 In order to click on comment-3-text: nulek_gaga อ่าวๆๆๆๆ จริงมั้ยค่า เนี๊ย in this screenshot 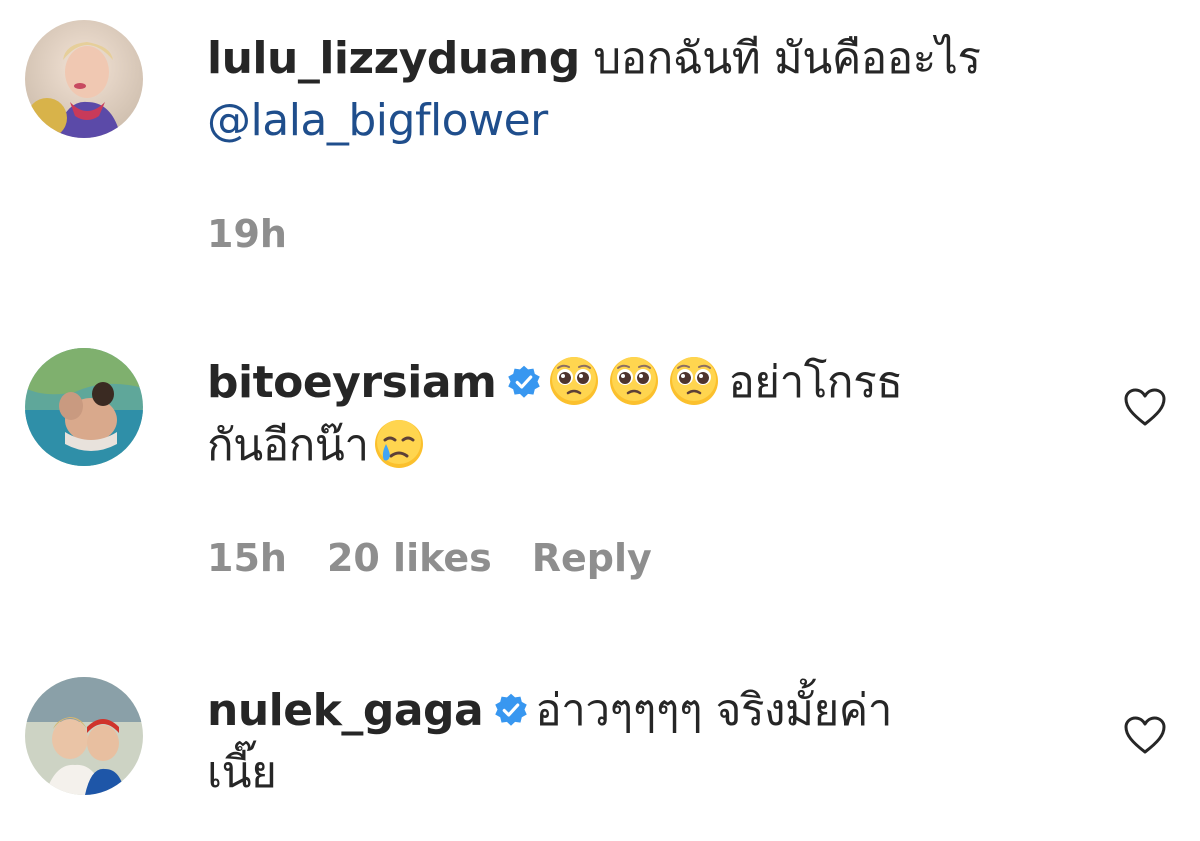, I will do `click(647, 742)`.